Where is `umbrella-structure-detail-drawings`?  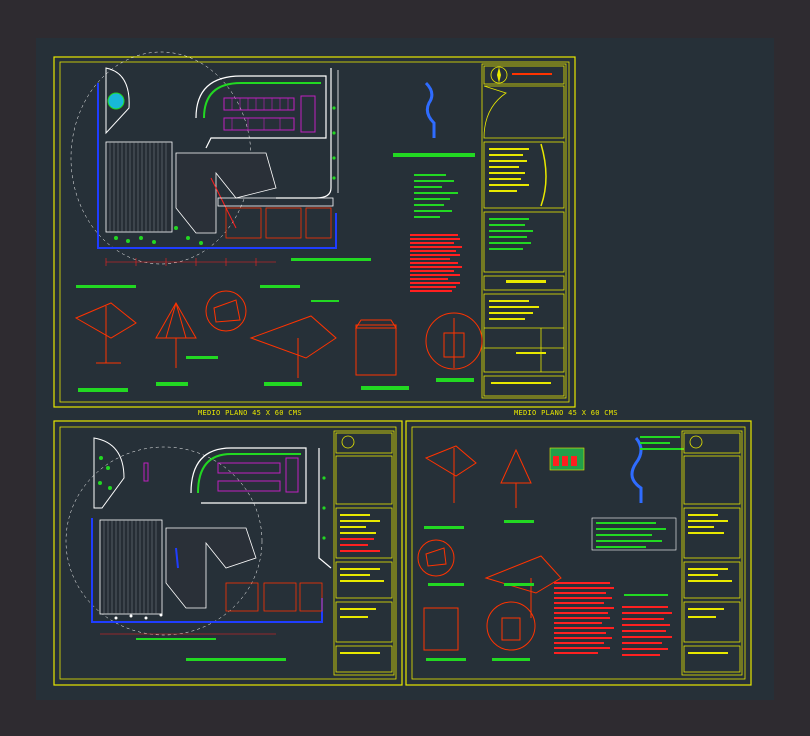 umbrella-structure-detail-drawings is located at coordinates (278, 334).